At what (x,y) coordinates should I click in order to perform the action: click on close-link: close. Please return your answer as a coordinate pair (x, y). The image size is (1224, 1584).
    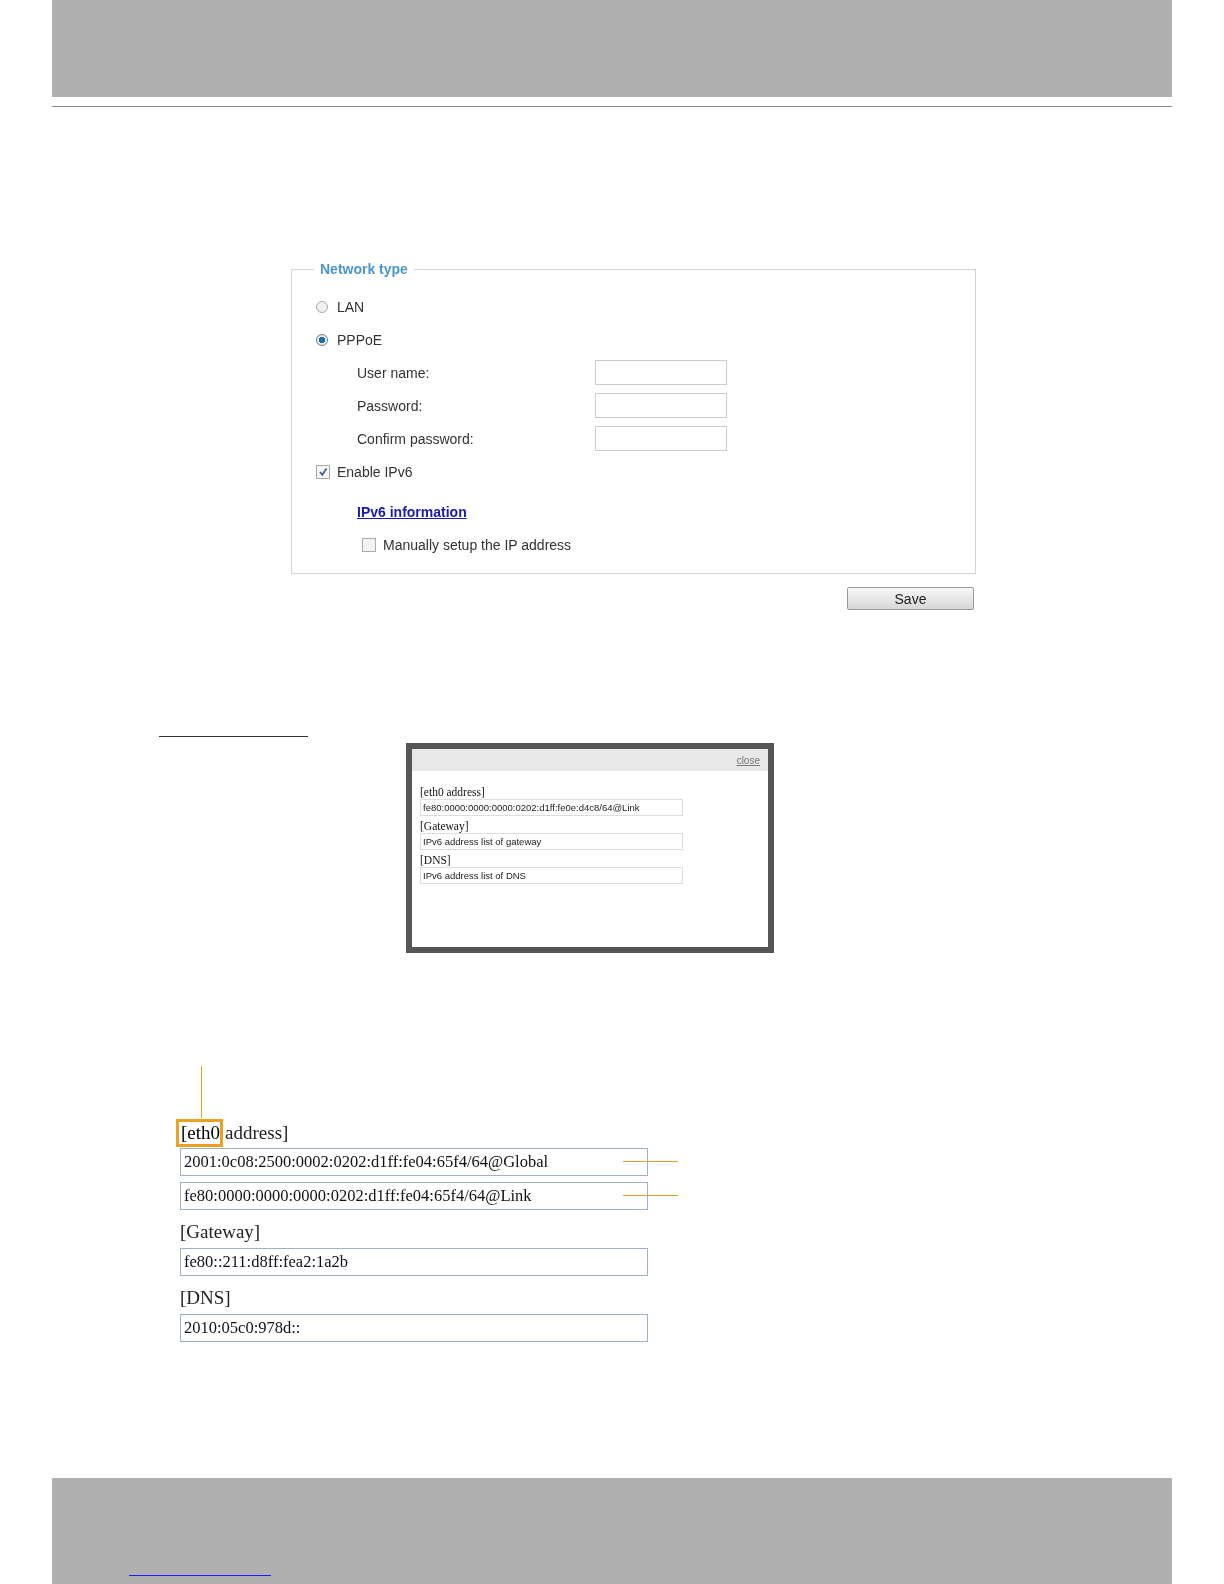
    Looking at the image, I should click on (748, 760).